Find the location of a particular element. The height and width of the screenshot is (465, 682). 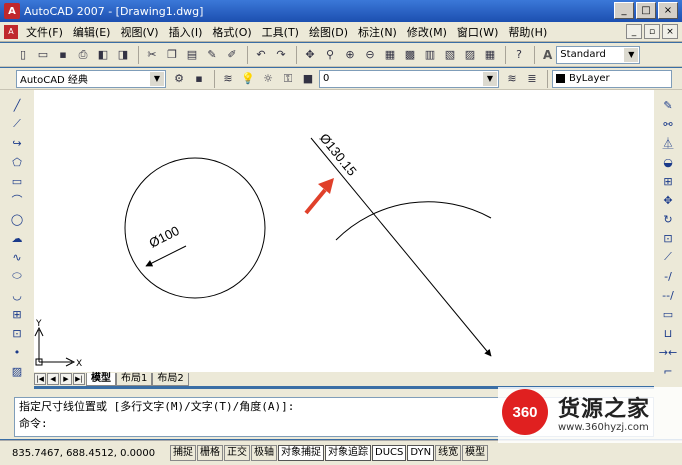

lineweight-toggle: 线宽 is located at coordinates (448, 453).